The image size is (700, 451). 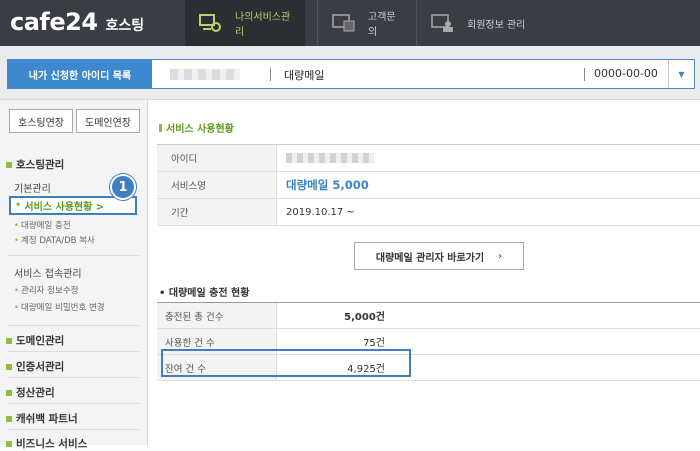 What do you see at coordinates (160, 127) in the screenshot?
I see `title-bullet-icon` at bounding box center [160, 127].